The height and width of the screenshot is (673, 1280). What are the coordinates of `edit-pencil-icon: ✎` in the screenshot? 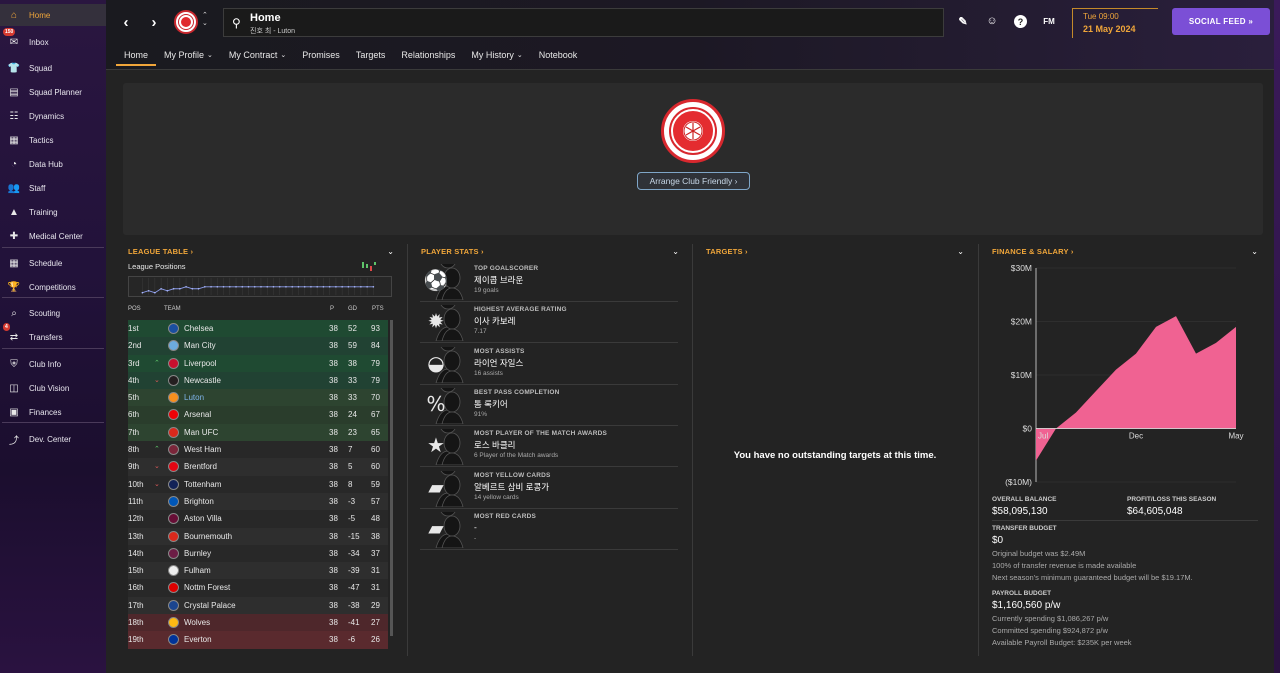 It's located at (963, 21).